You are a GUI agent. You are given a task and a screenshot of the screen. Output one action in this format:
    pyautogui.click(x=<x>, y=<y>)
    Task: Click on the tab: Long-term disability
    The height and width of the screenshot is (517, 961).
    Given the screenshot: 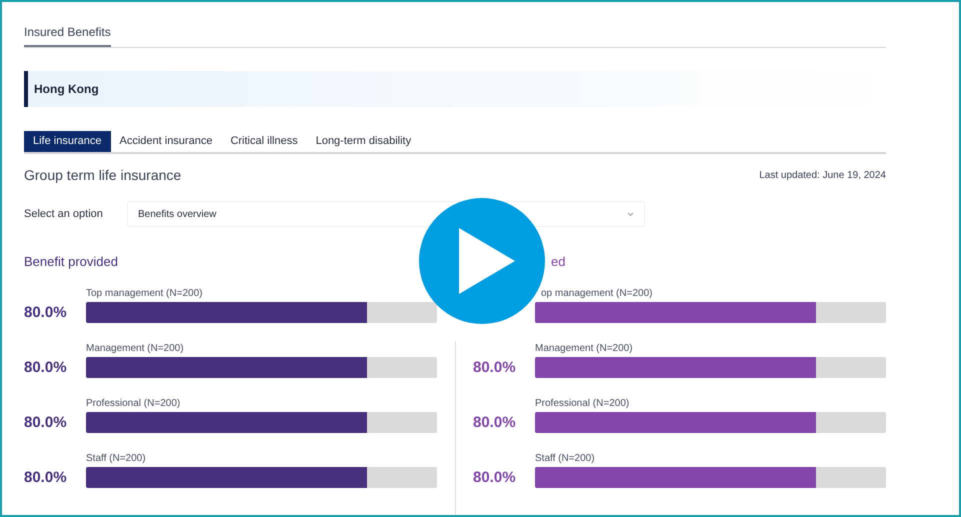 What is the action you would take?
    pyautogui.click(x=363, y=141)
    